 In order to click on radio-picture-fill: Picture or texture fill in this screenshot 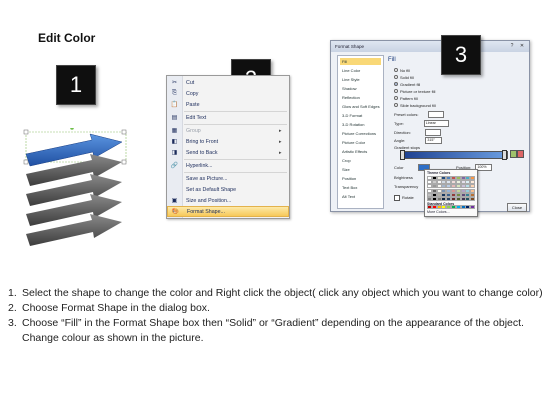, I will do `click(414, 91)`.